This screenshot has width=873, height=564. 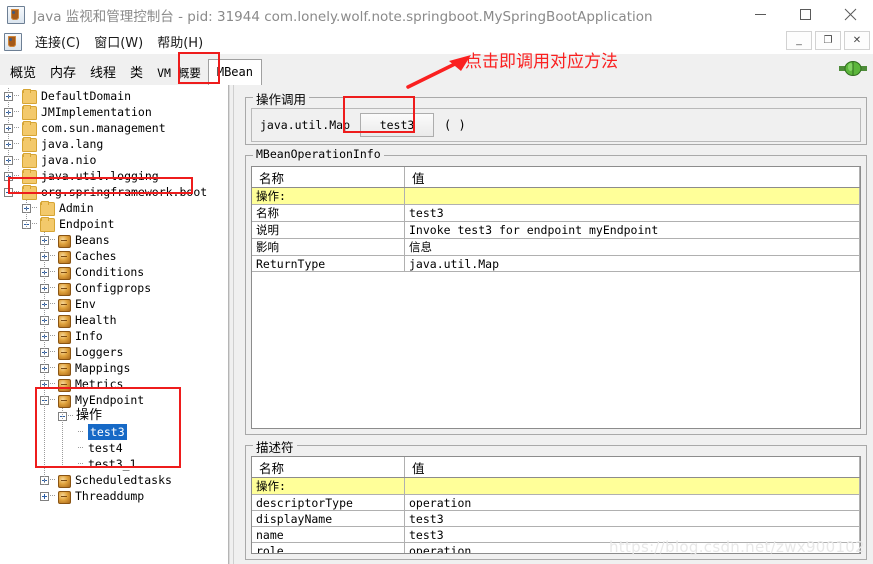 What do you see at coordinates (96, 256) in the screenshot?
I see `tree-node-label: Caches` at bounding box center [96, 256].